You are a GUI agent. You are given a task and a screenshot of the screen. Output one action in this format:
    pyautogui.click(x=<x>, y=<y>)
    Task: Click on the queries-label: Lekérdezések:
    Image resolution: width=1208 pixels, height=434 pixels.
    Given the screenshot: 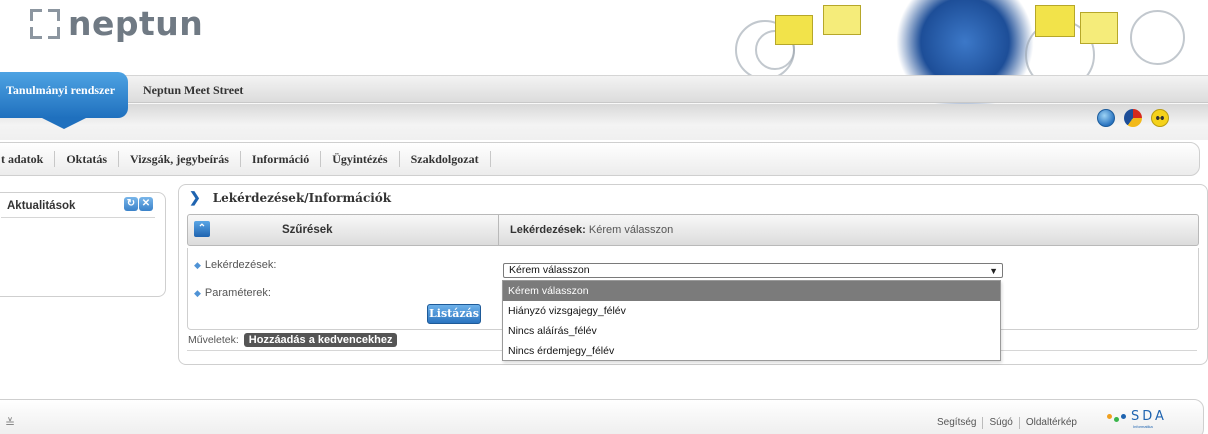 What is the action you would take?
    pyautogui.click(x=240, y=265)
    